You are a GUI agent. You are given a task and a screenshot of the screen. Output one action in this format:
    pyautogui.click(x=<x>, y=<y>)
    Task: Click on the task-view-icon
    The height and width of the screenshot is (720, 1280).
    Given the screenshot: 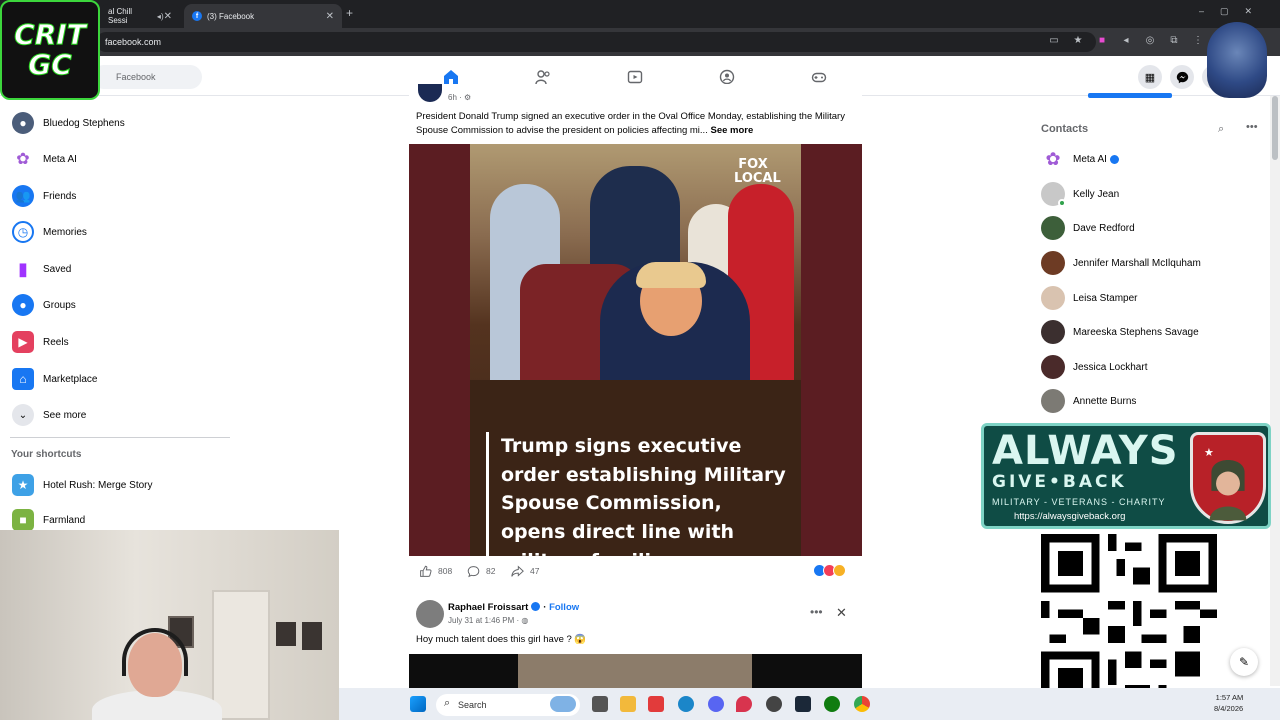 What is the action you would take?
    pyautogui.click(x=600, y=704)
    